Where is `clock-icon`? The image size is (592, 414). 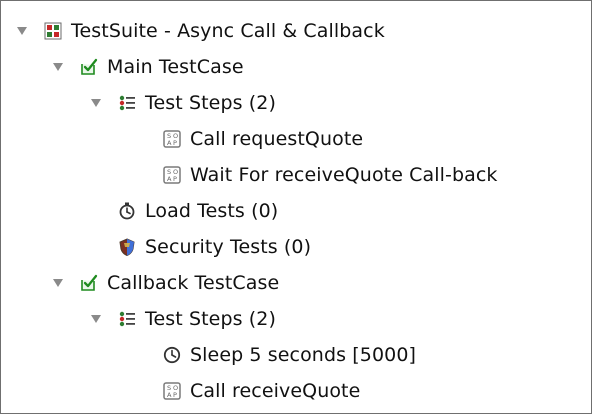
clock-icon is located at coordinates (172, 355).